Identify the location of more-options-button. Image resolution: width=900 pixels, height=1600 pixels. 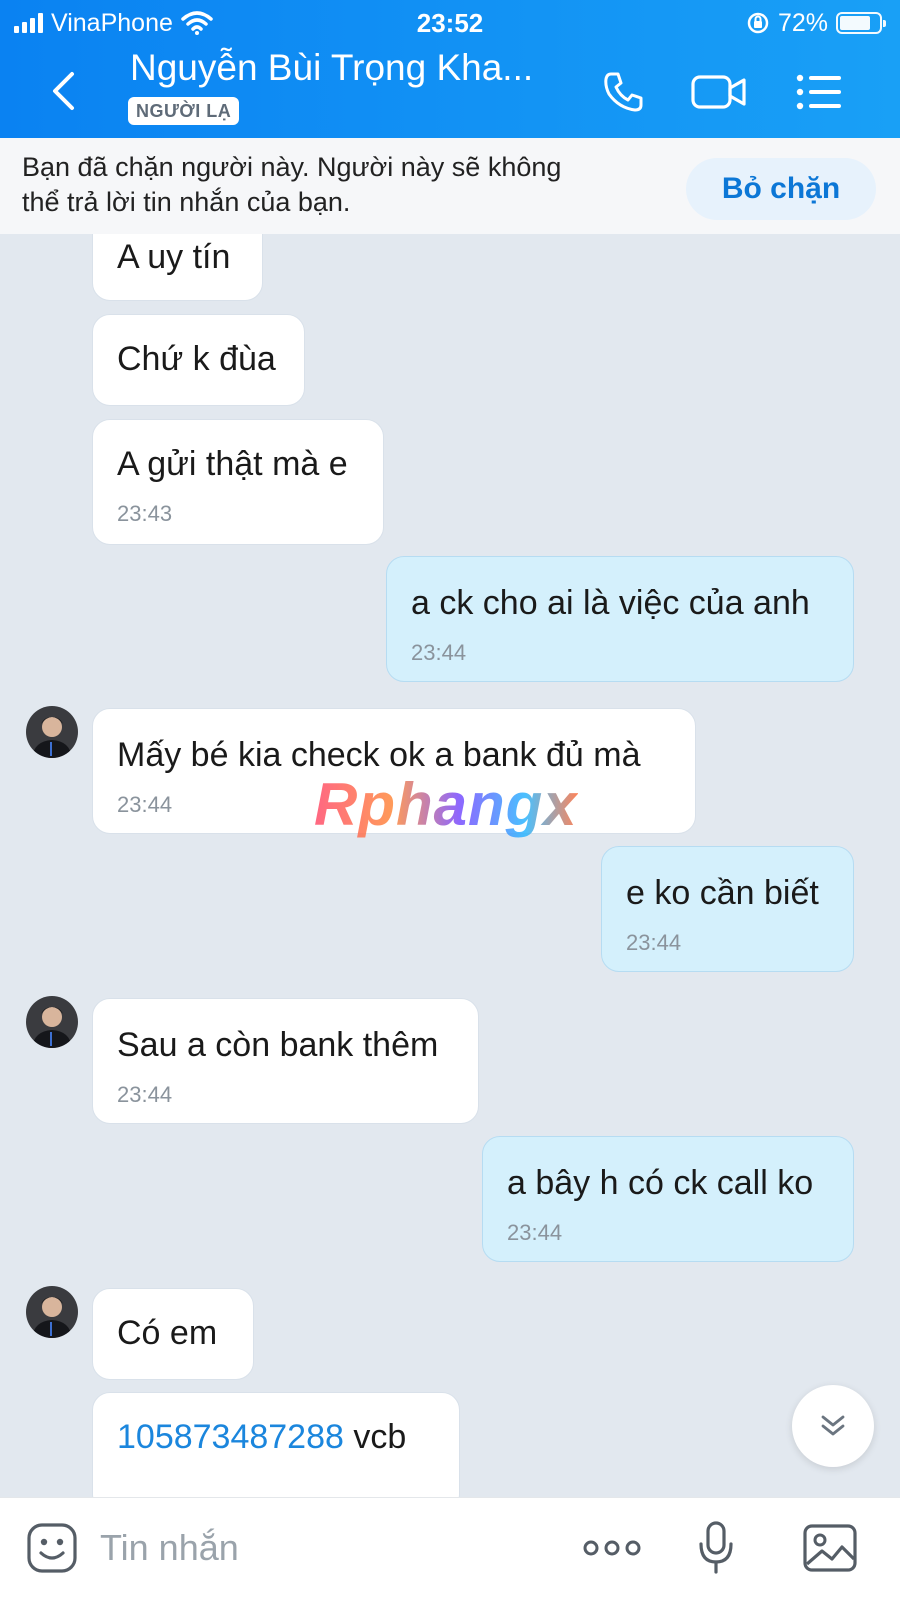
(612, 1548).